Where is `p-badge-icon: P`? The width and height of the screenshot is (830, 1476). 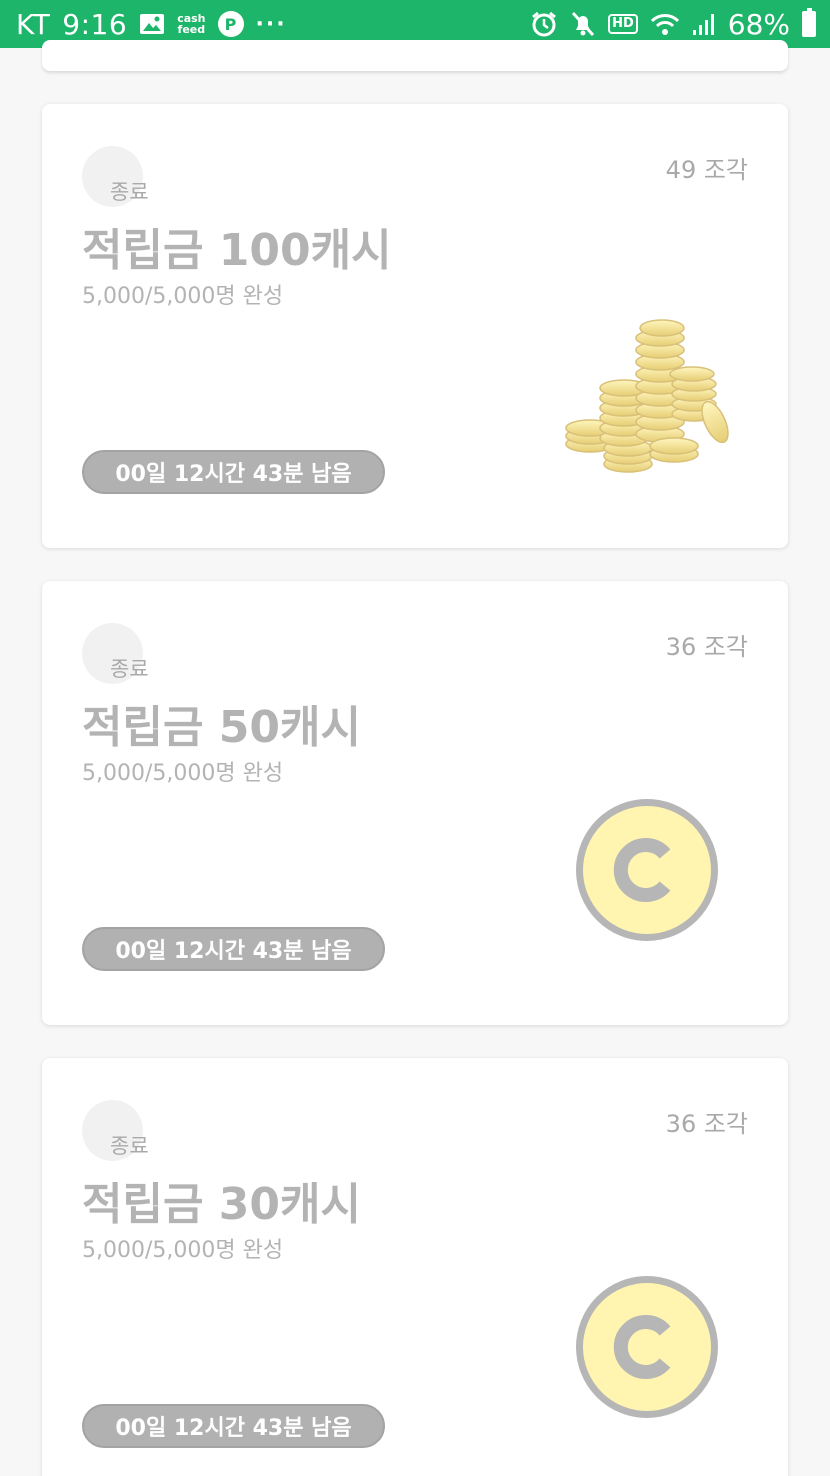
p-badge-icon: P is located at coordinates (230, 24).